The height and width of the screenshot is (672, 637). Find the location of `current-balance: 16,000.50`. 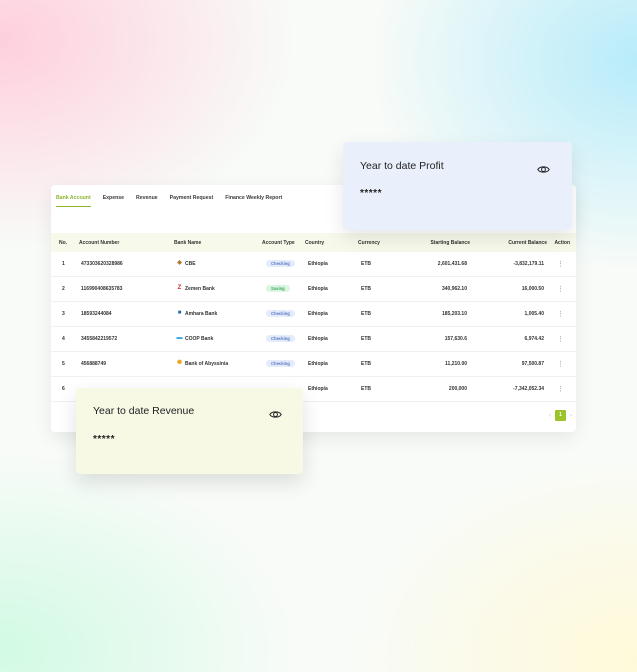

current-balance: 16,000.50 is located at coordinates (532, 289).